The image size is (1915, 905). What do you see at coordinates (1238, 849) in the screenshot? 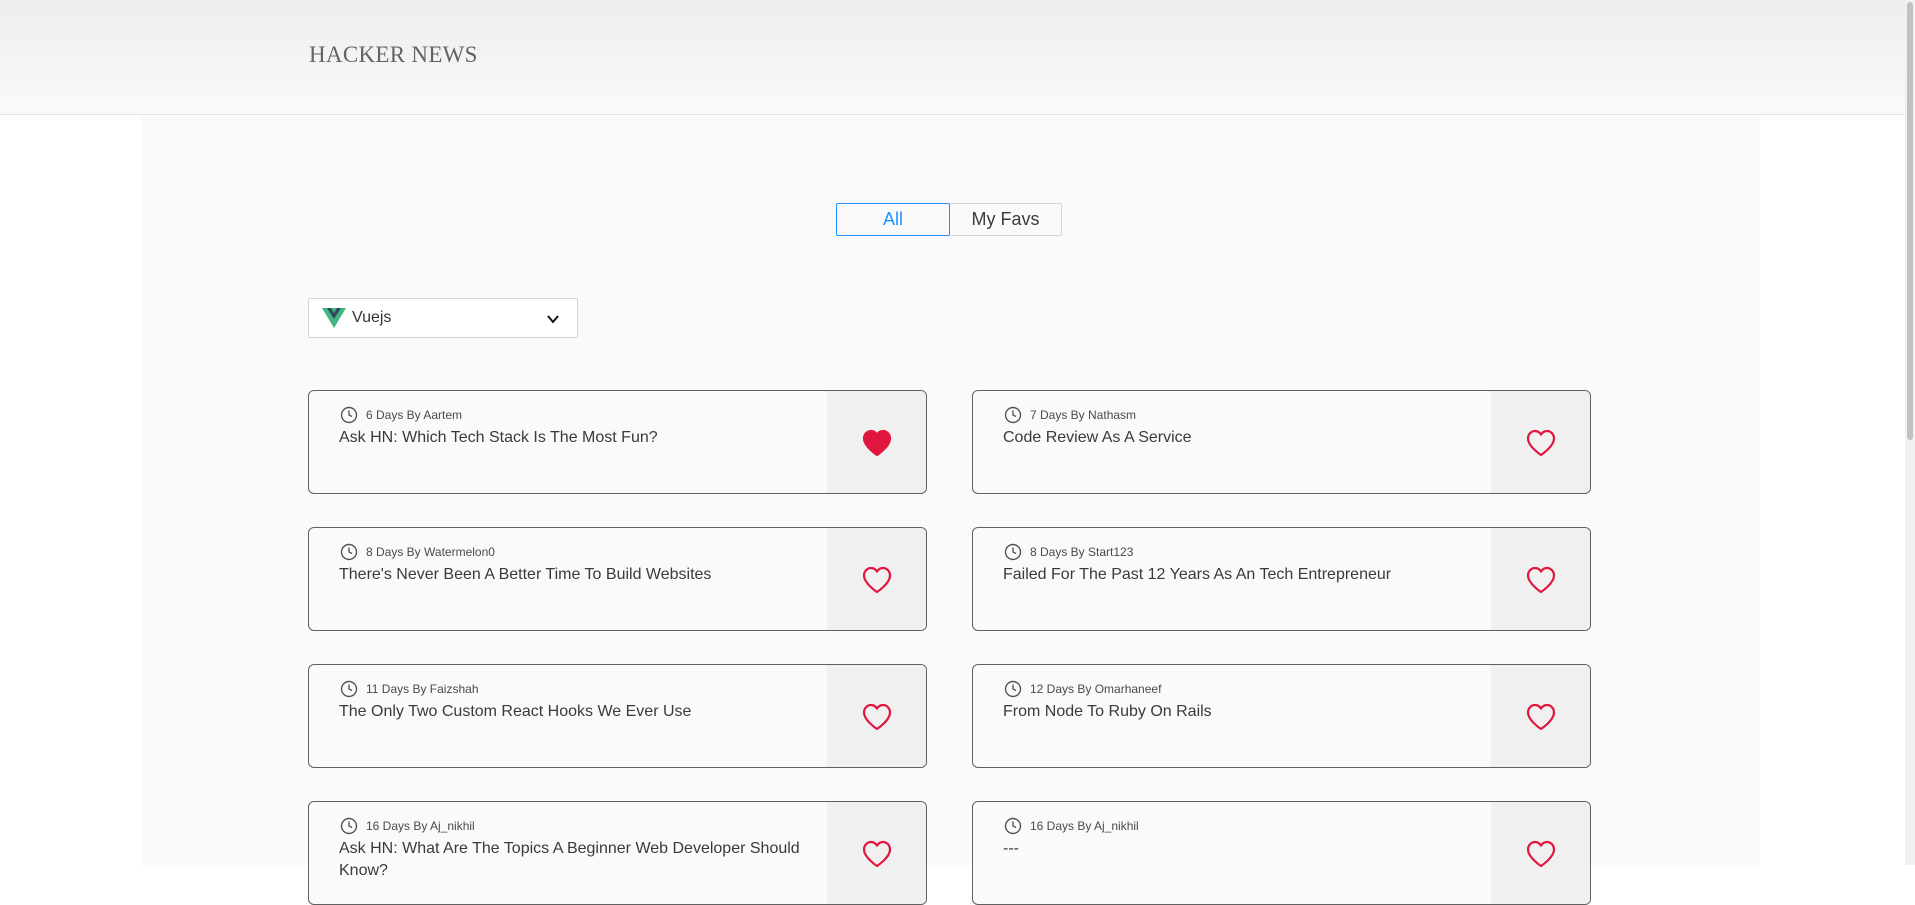
I see `post-title: ---` at bounding box center [1238, 849].